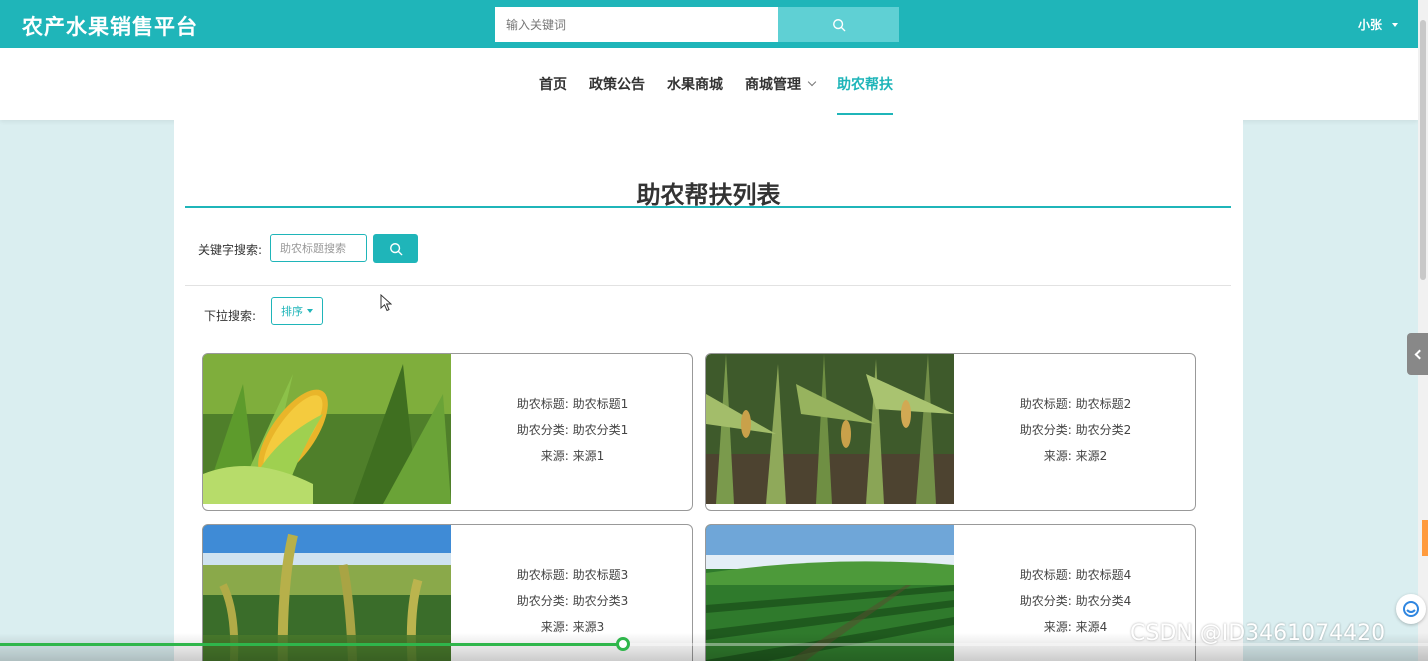 The height and width of the screenshot is (661, 1428). Describe the element at coordinates (1423, 150) in the screenshot. I see `scrollbar-thumb` at that location.